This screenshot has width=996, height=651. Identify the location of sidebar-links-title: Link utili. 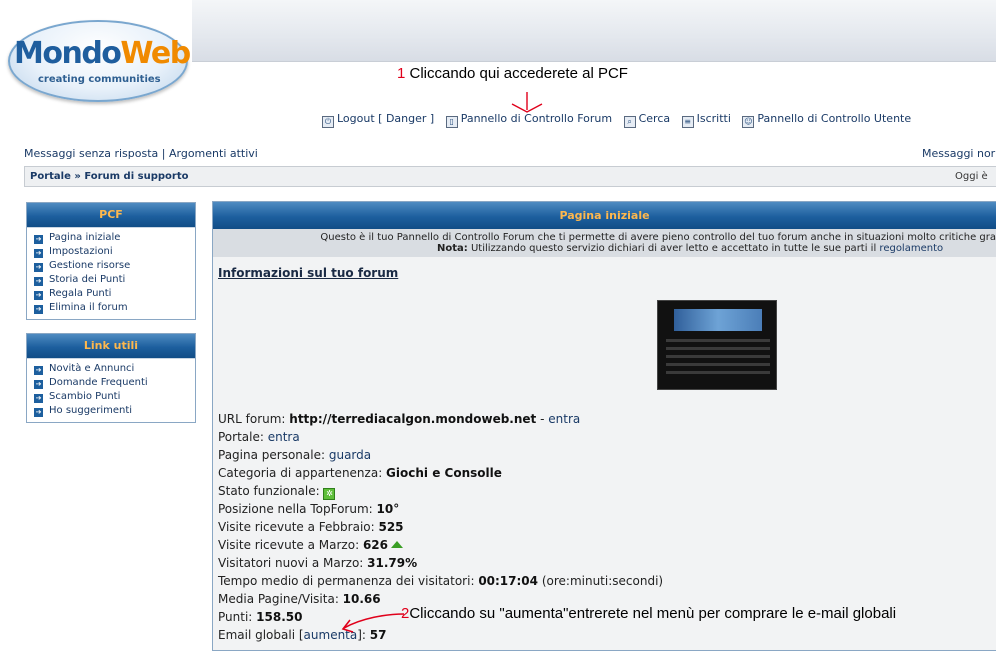
(111, 346).